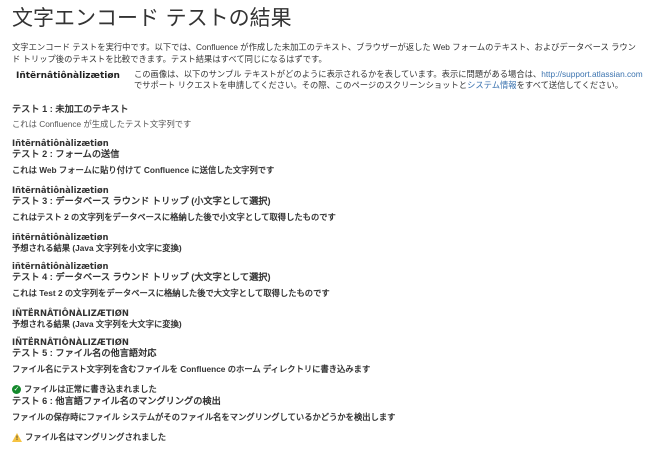  What do you see at coordinates (60, 266) in the screenshot?
I see `test-3-expected: iñtërnâtiônàlizætiøn` at bounding box center [60, 266].